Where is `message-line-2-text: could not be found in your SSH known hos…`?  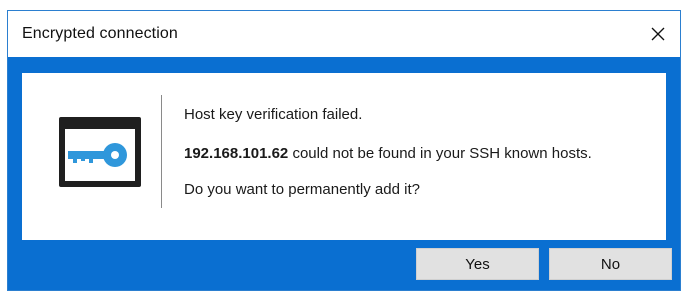
message-line-2-text: could not be found in your SSH known hos… is located at coordinates (440, 153).